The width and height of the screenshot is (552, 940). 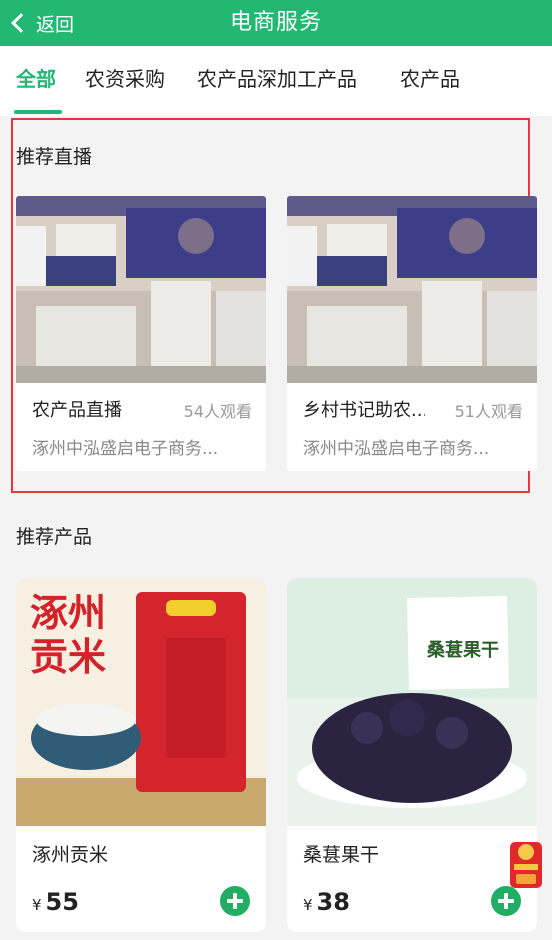 I want to click on tab-agri-products: 农产品, so click(x=430, y=81).